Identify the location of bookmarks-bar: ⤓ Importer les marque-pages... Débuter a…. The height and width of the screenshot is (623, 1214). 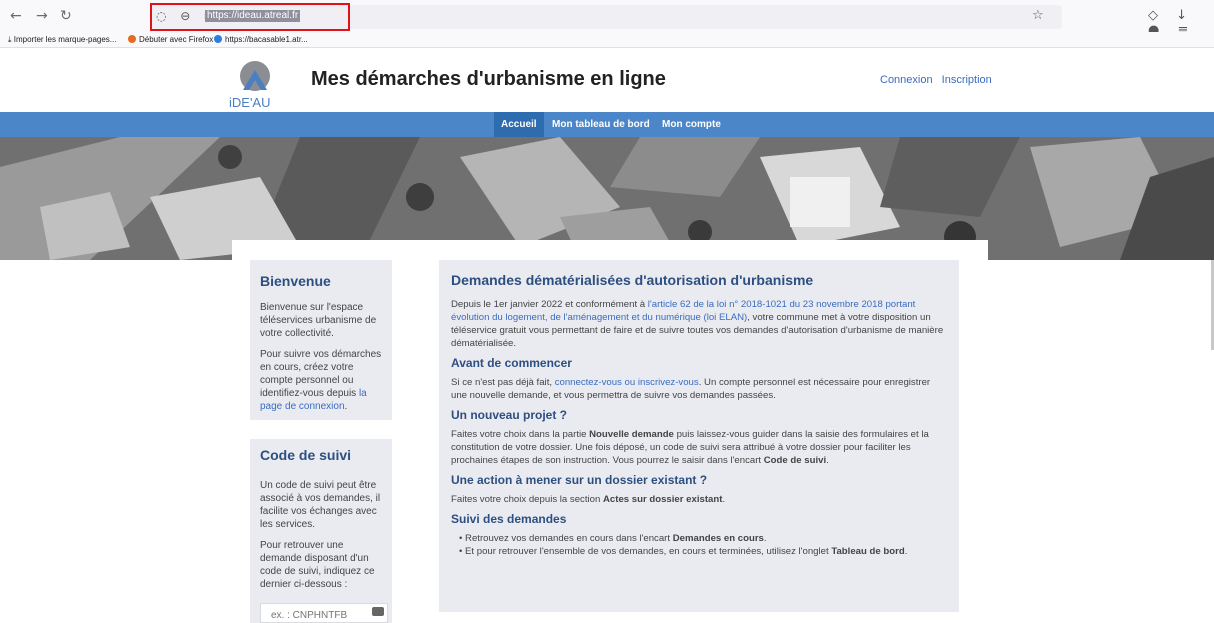
(607, 40).